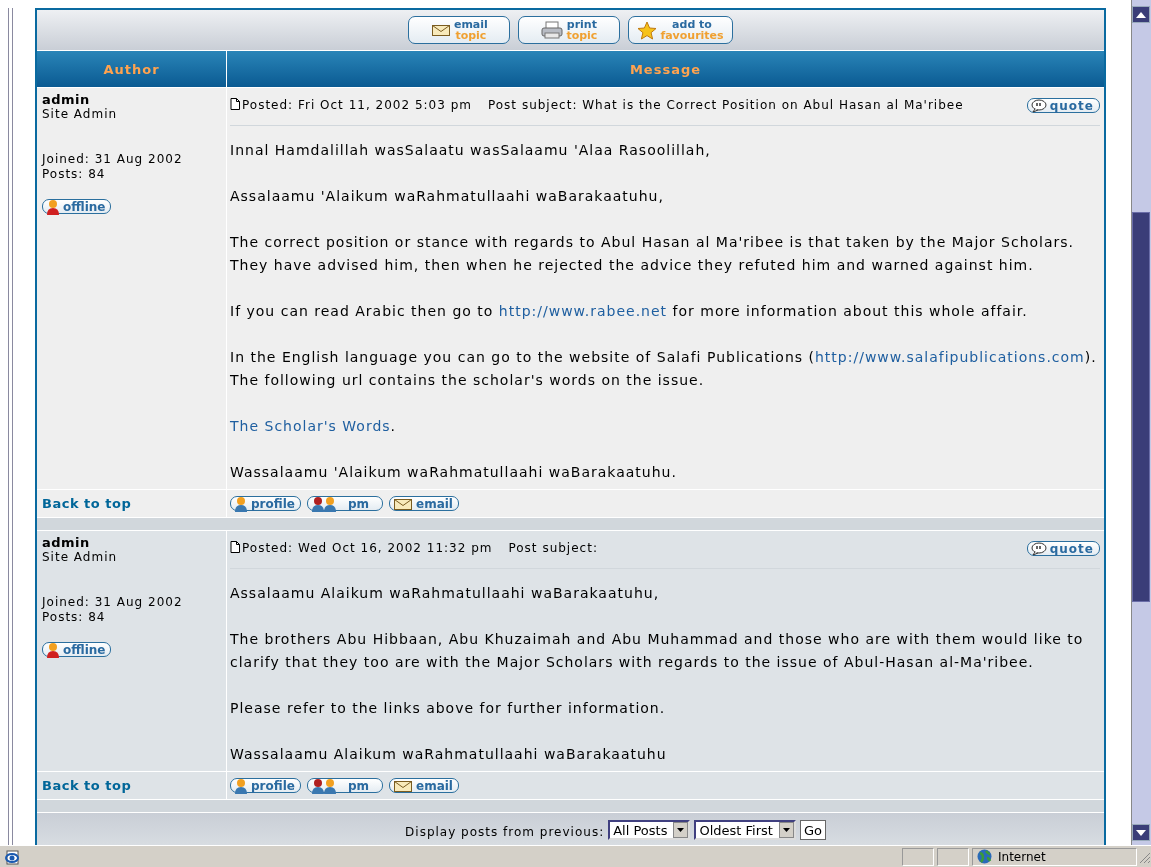  What do you see at coordinates (583, 311) in the screenshot?
I see `link: http://www.rabee.net` at bounding box center [583, 311].